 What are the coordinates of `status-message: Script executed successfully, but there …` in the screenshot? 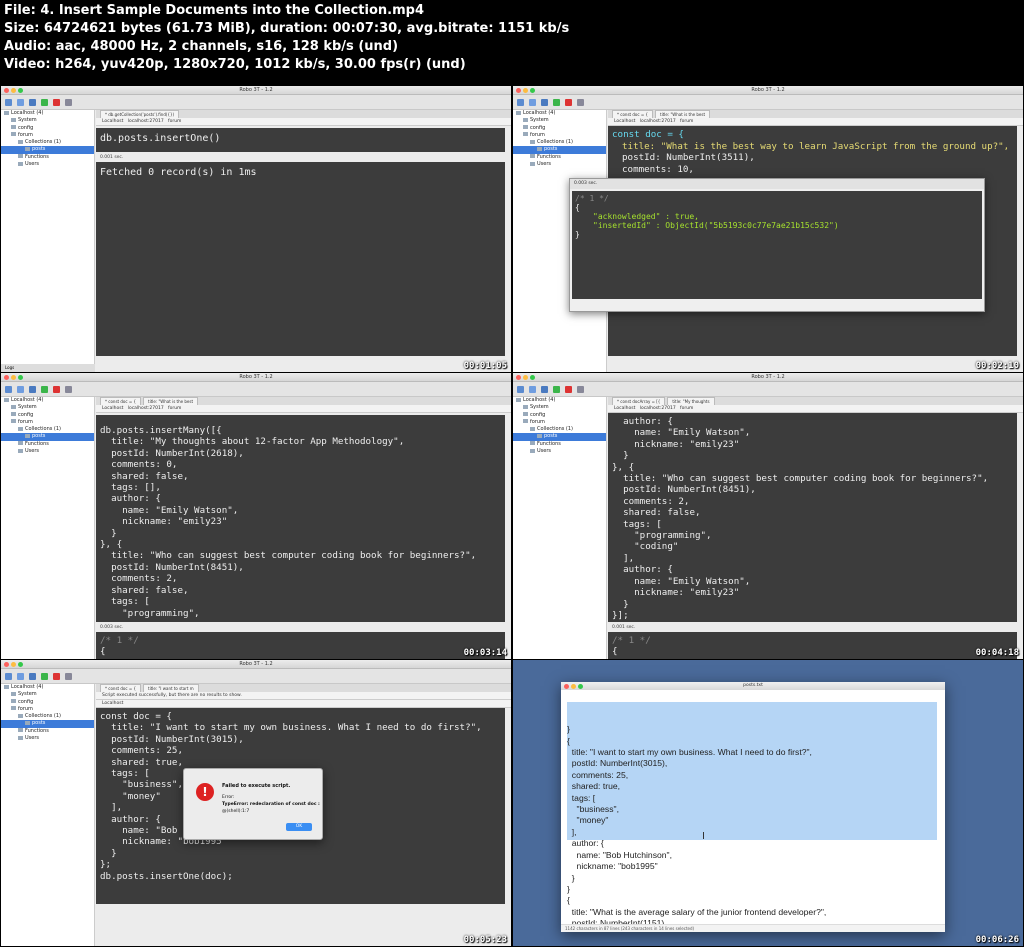 It's located at (303, 696).